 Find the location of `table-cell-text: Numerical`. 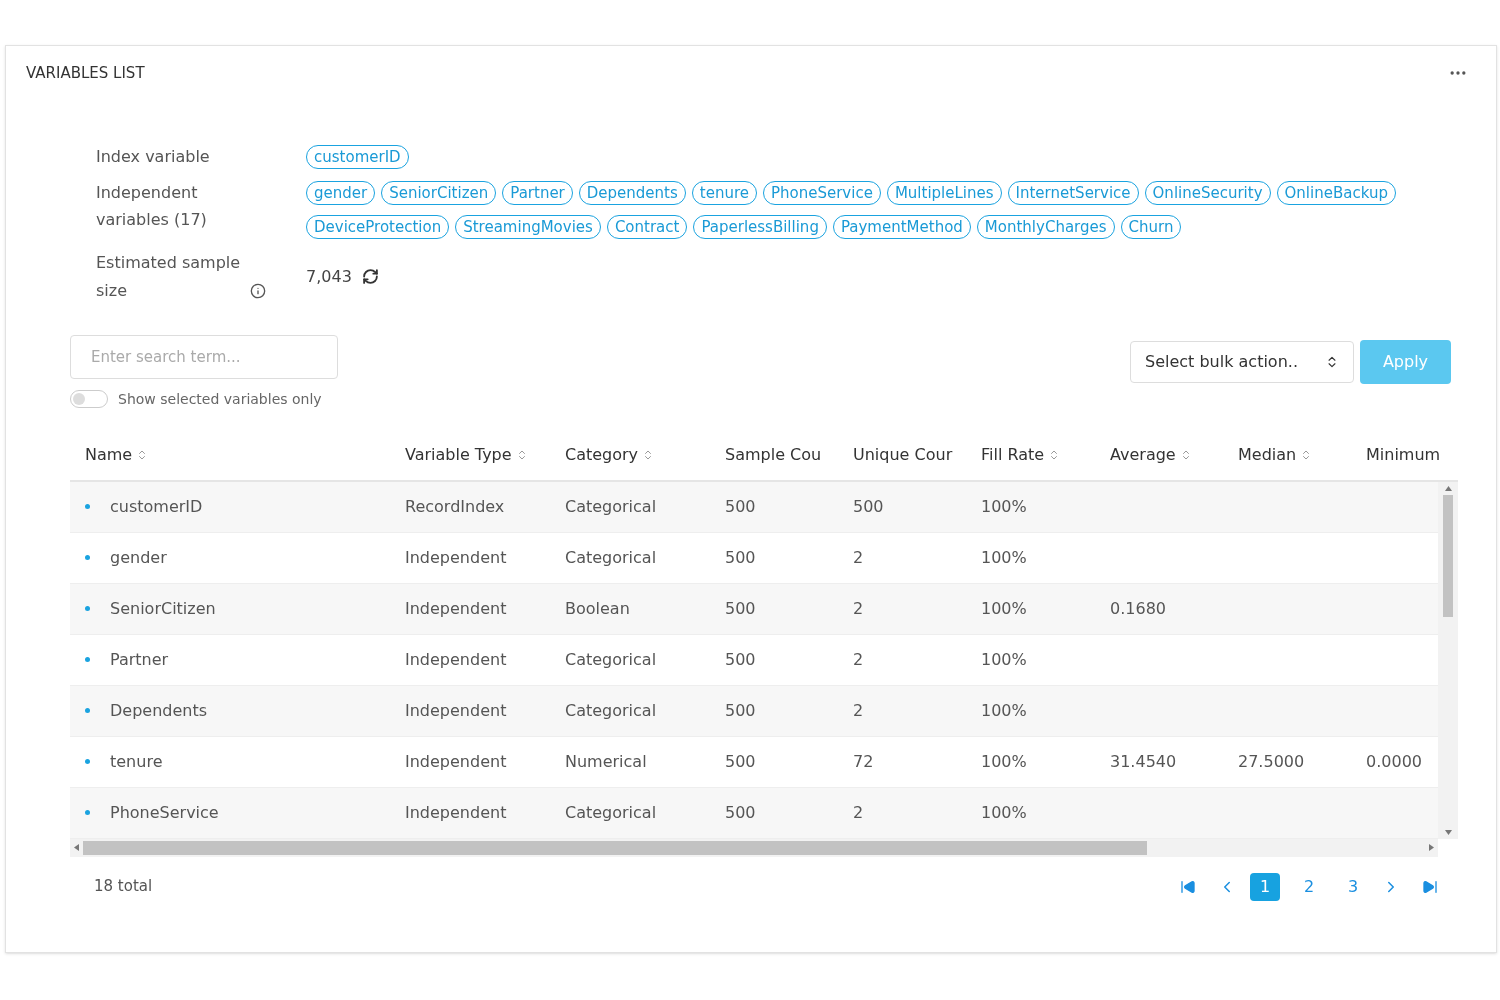

table-cell-text: Numerical is located at coordinates (606, 761).